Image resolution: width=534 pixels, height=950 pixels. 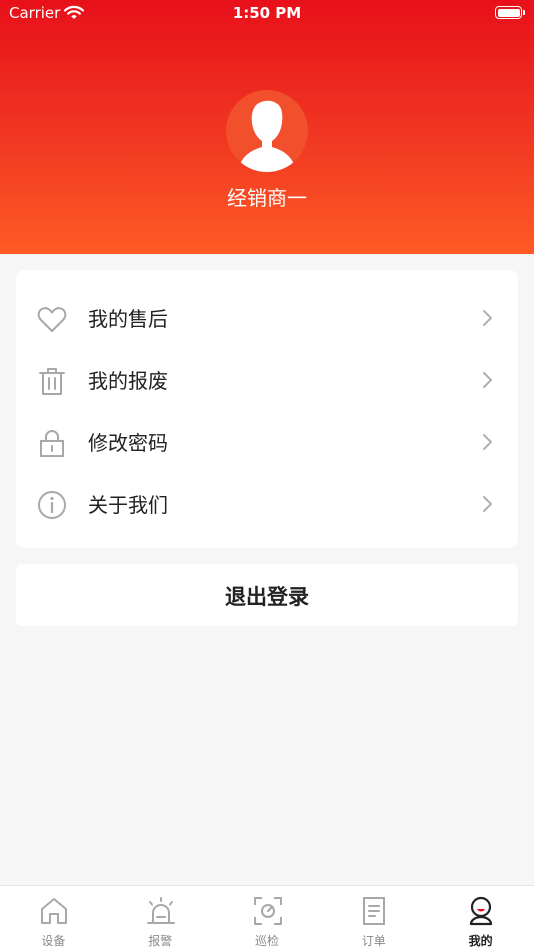 I want to click on tab-alarm: 报警, so click(x=160, y=918).